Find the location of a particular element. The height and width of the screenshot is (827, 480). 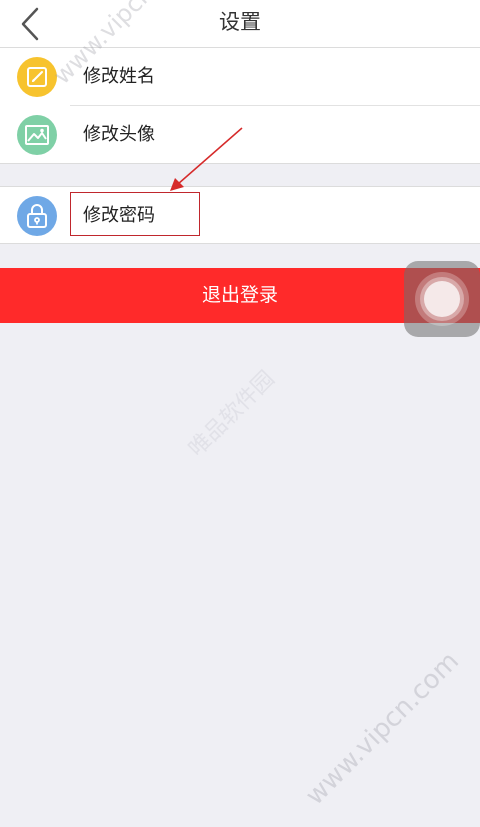

highlight-box is located at coordinates (135, 214).